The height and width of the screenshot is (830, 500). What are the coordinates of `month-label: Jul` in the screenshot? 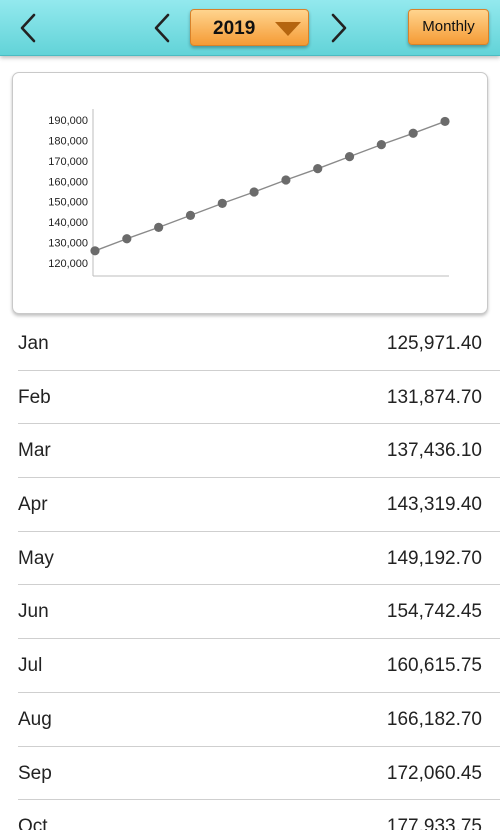 It's located at (30, 666).